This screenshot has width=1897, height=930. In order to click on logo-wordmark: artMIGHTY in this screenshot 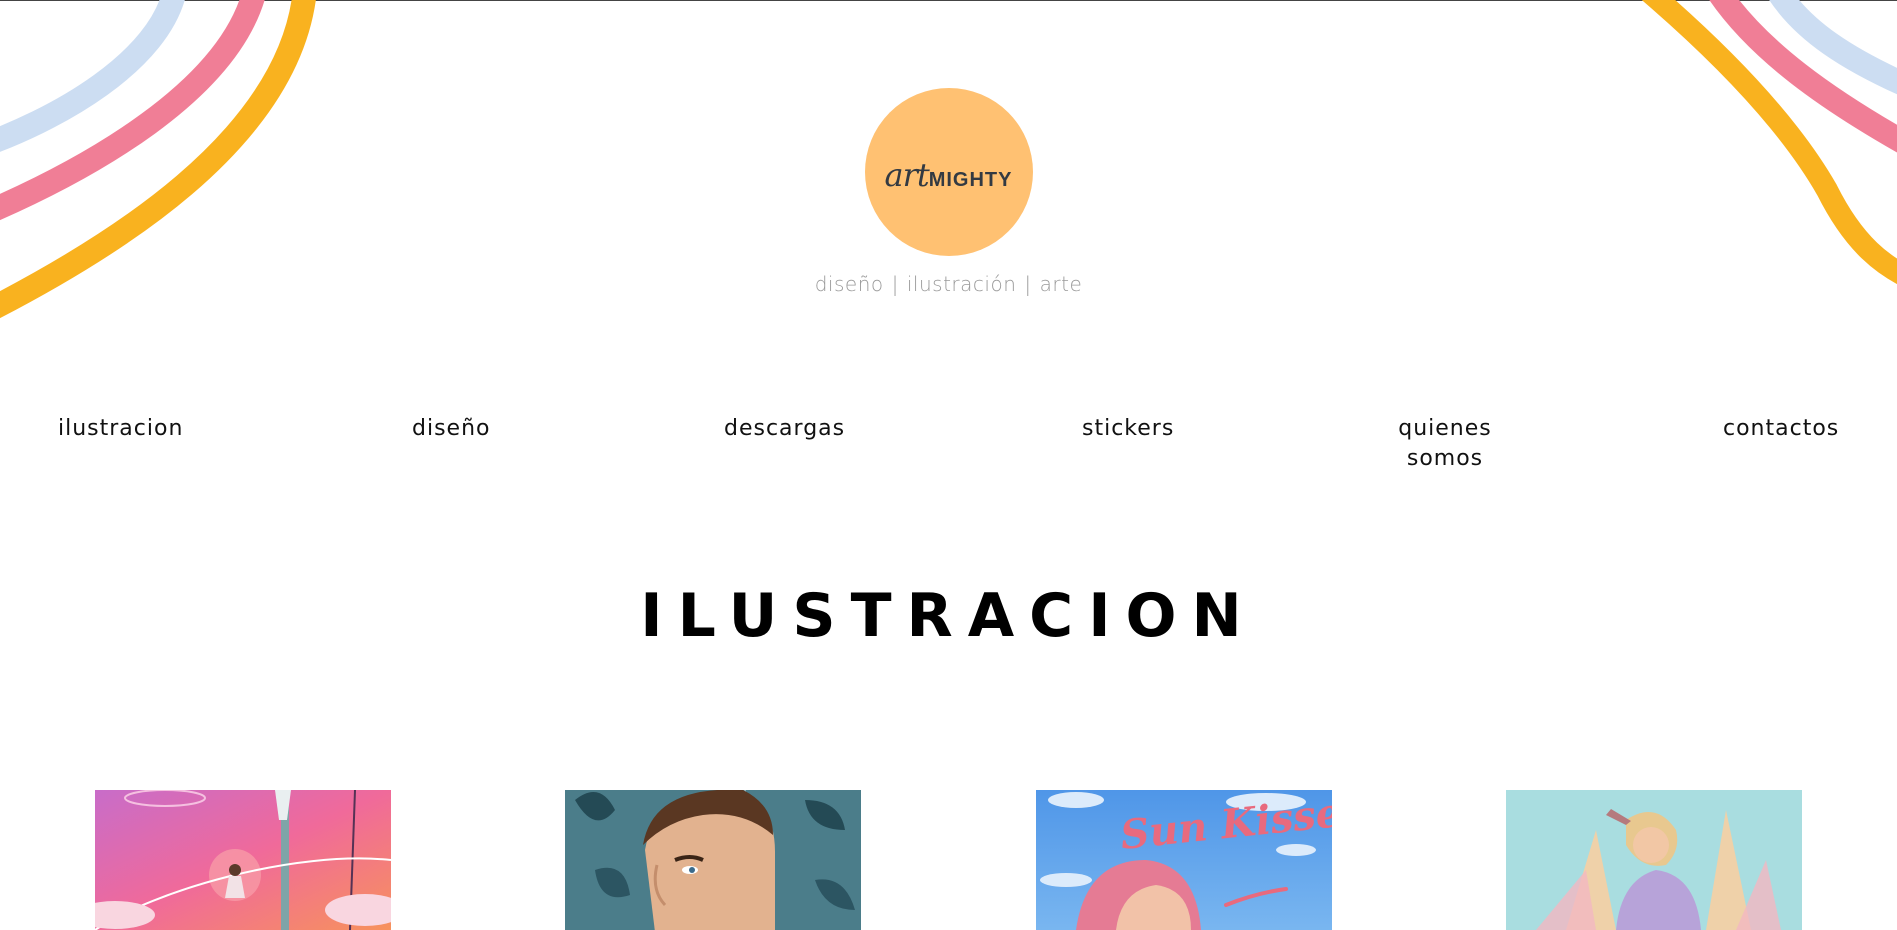, I will do `click(949, 175)`.